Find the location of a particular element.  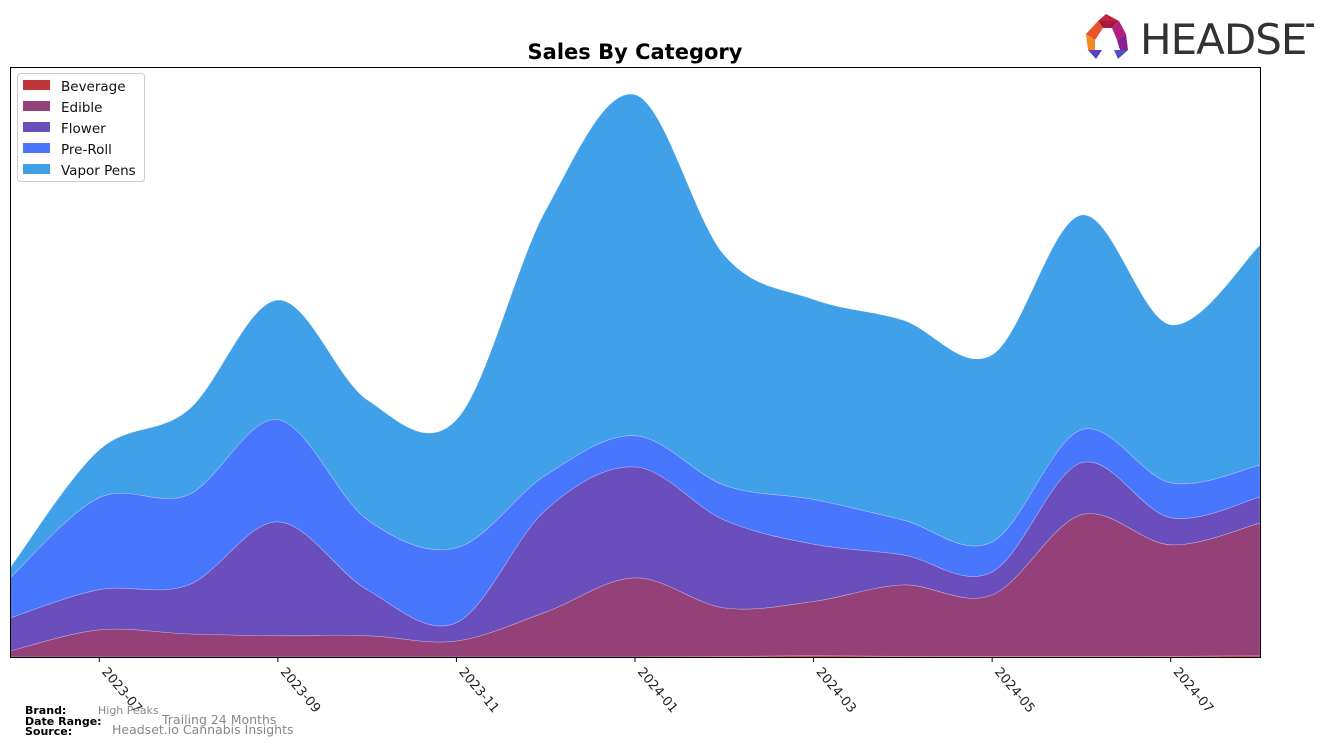

source-label: Source: is located at coordinates (49, 731).